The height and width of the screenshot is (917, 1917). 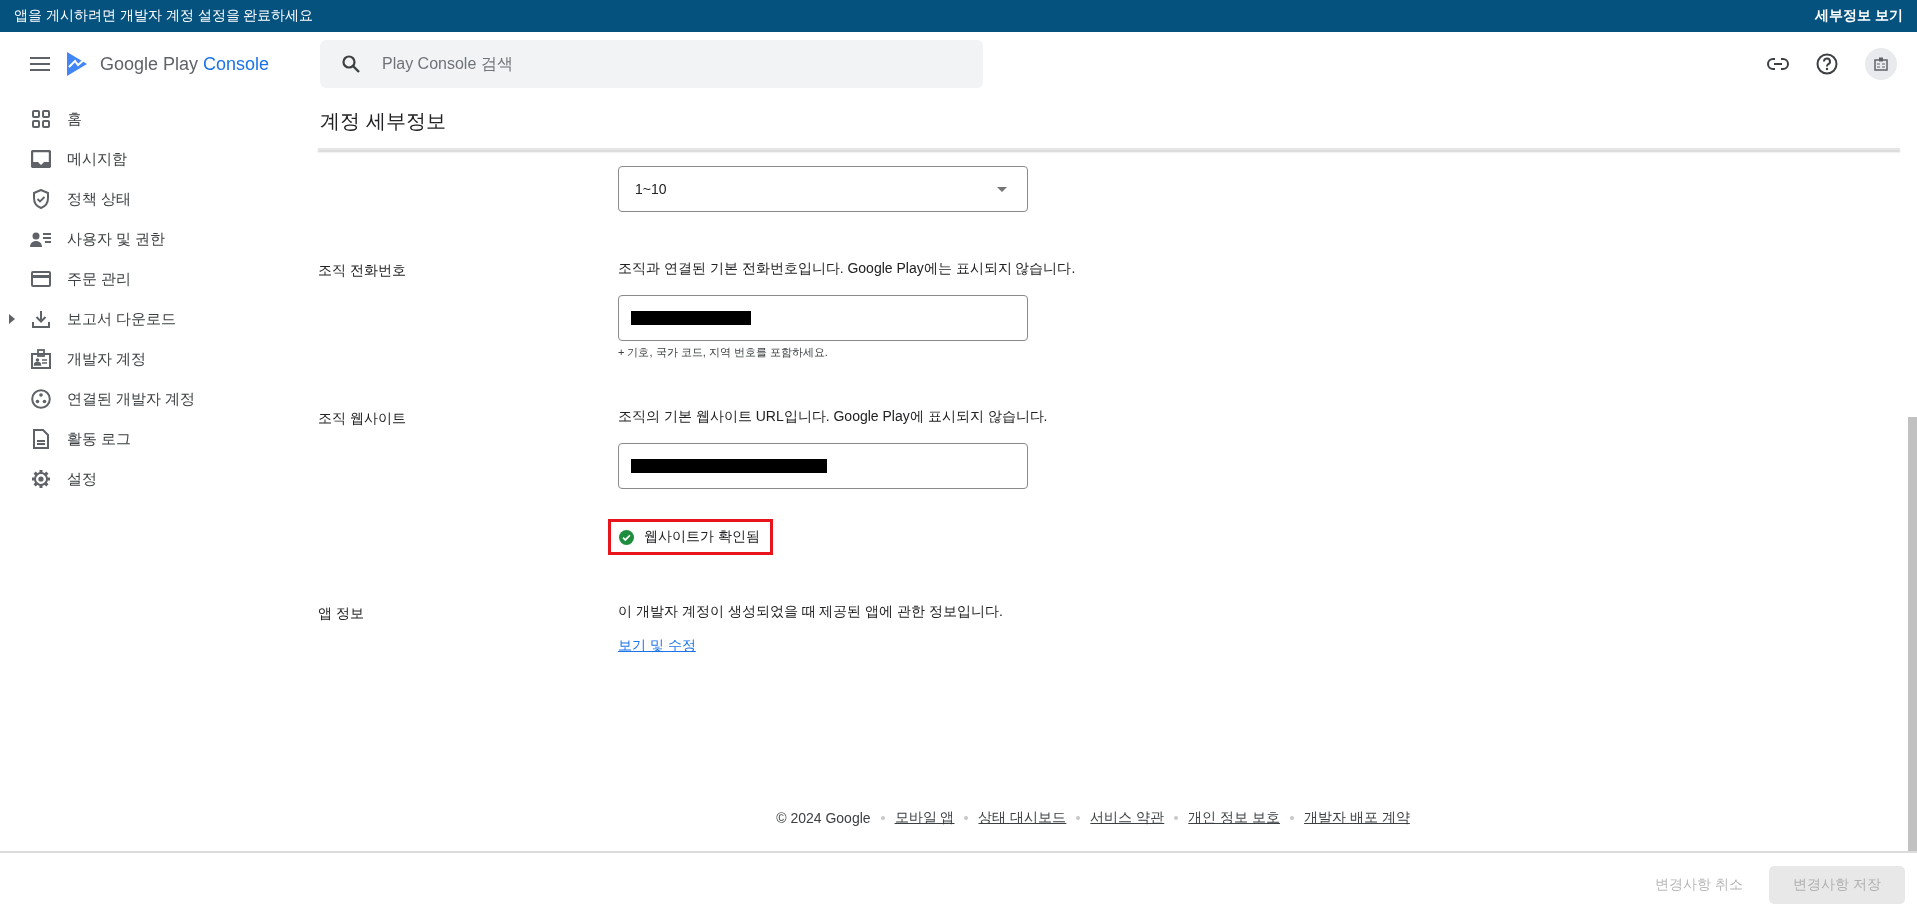 I want to click on document-icon, so click(x=41, y=439).